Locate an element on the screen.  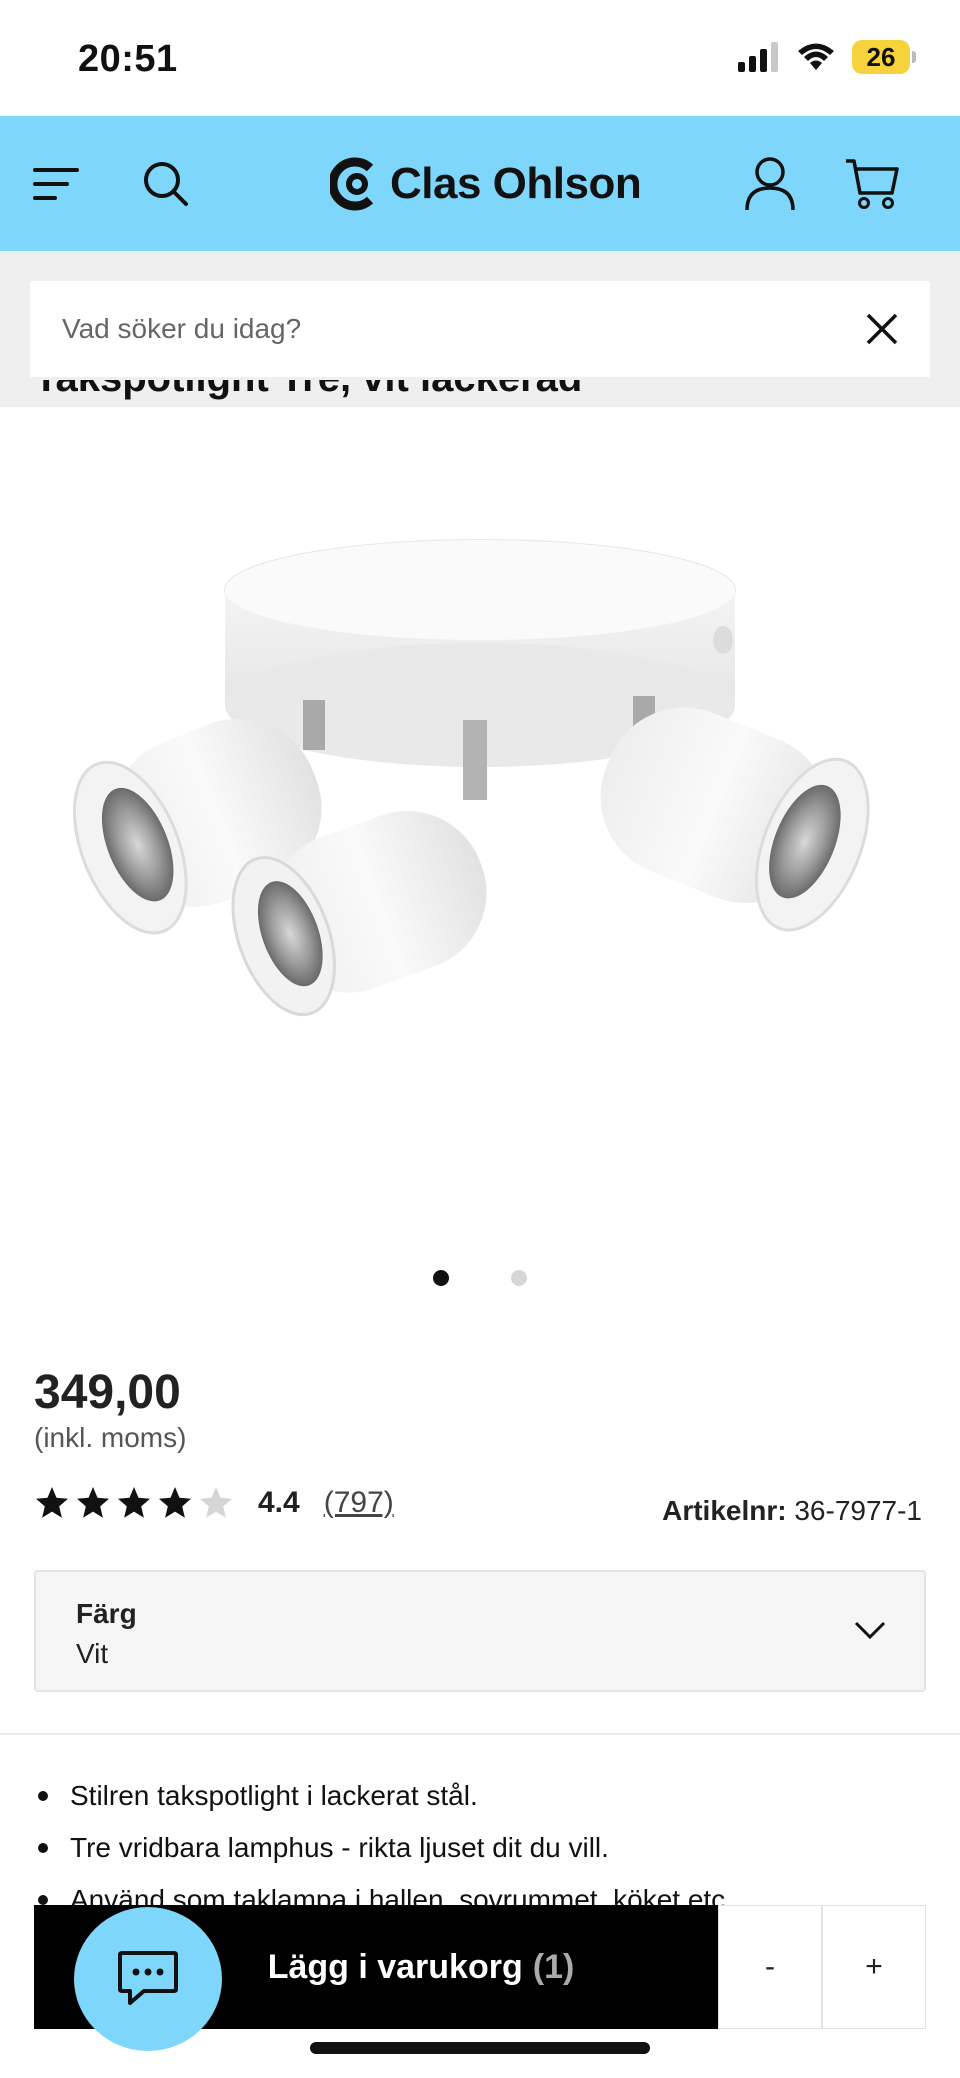
price-vat-note: (inkl. moms) is located at coordinates (110, 1437).